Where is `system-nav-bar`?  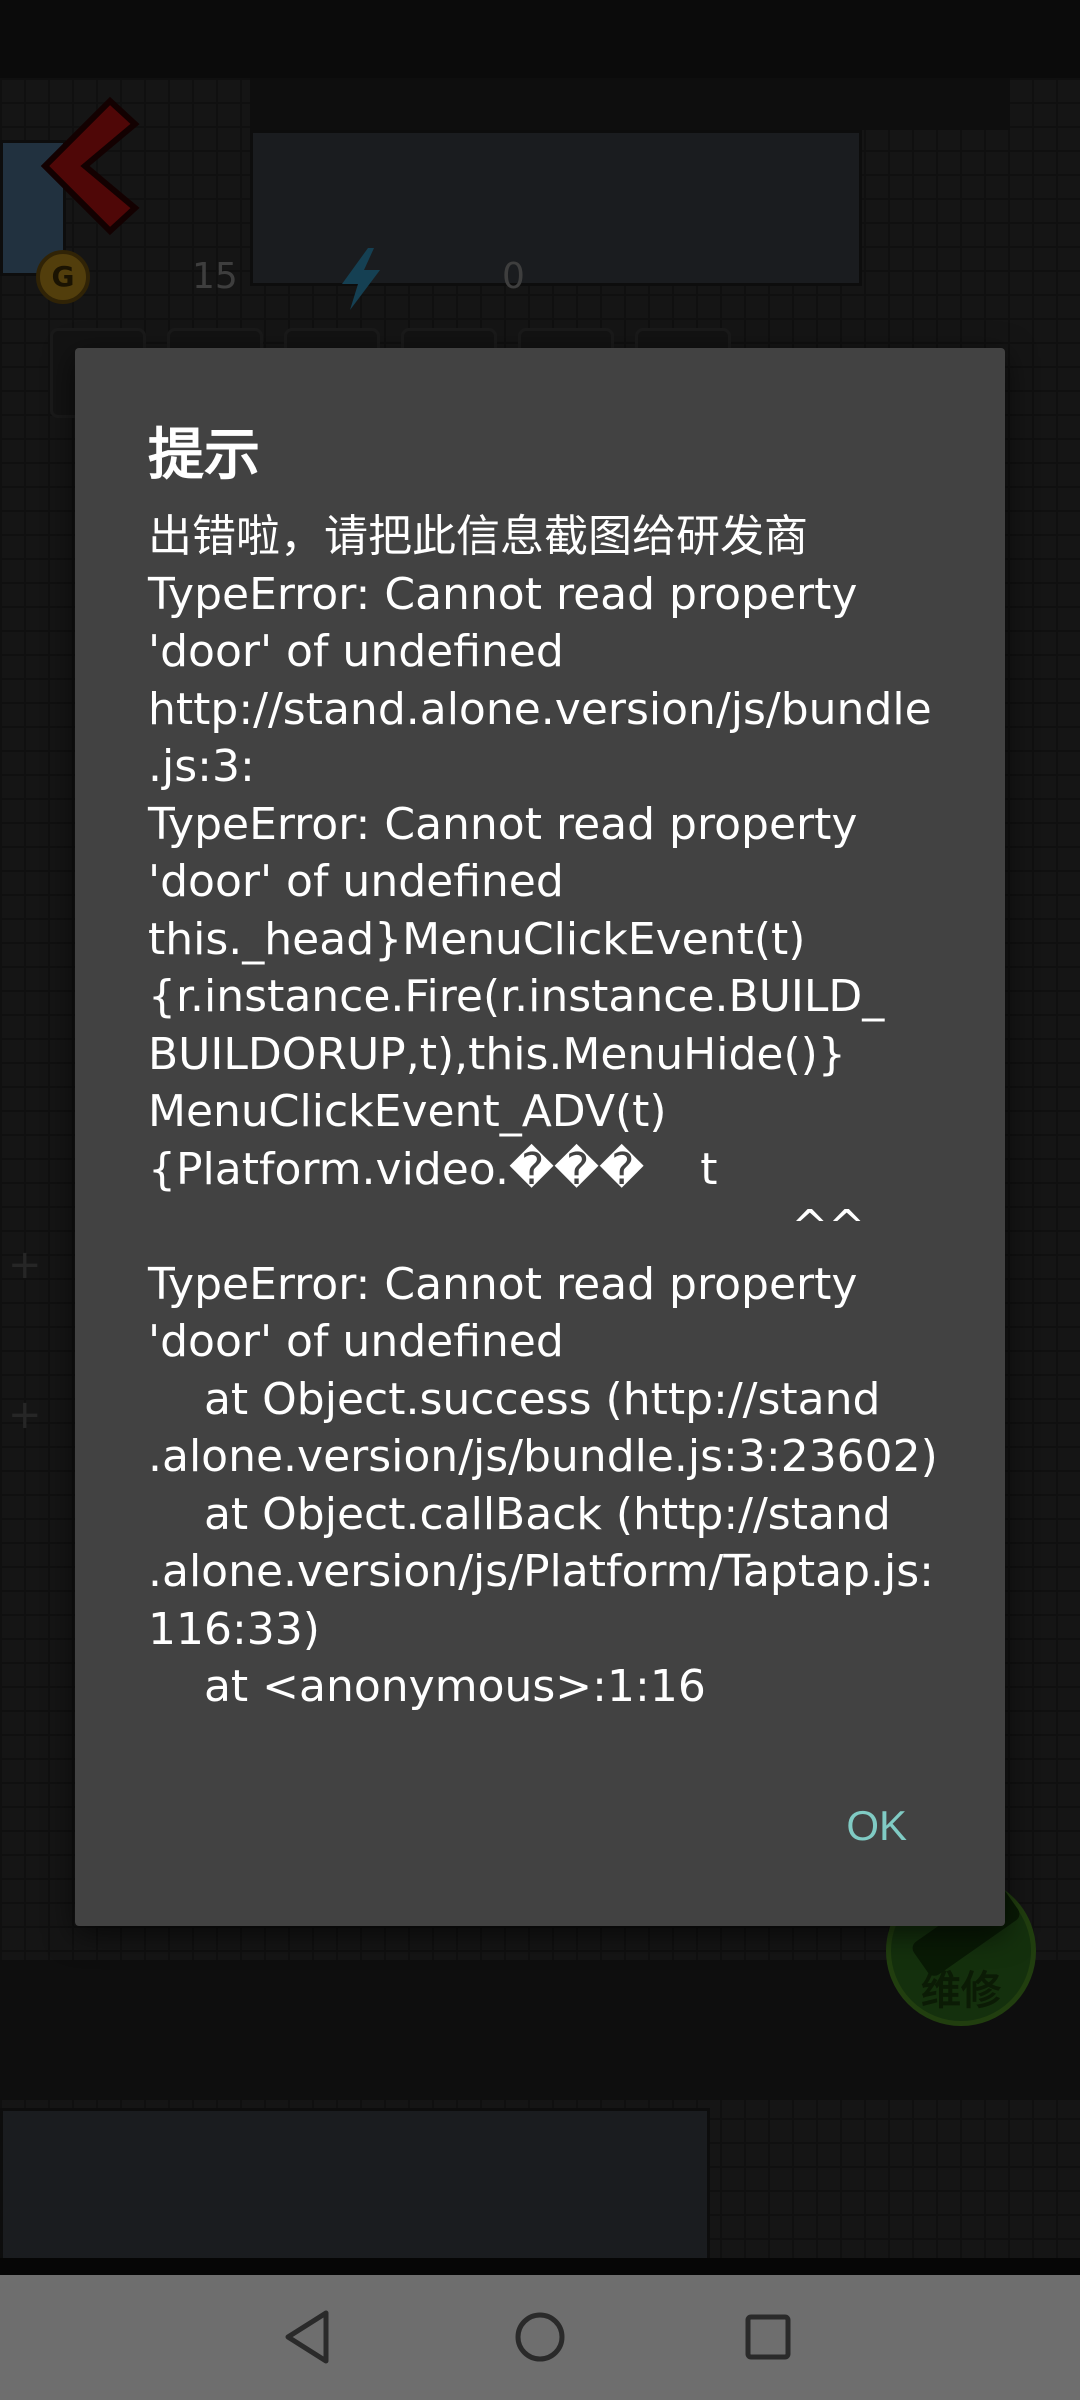 system-nav-bar is located at coordinates (540, 2337).